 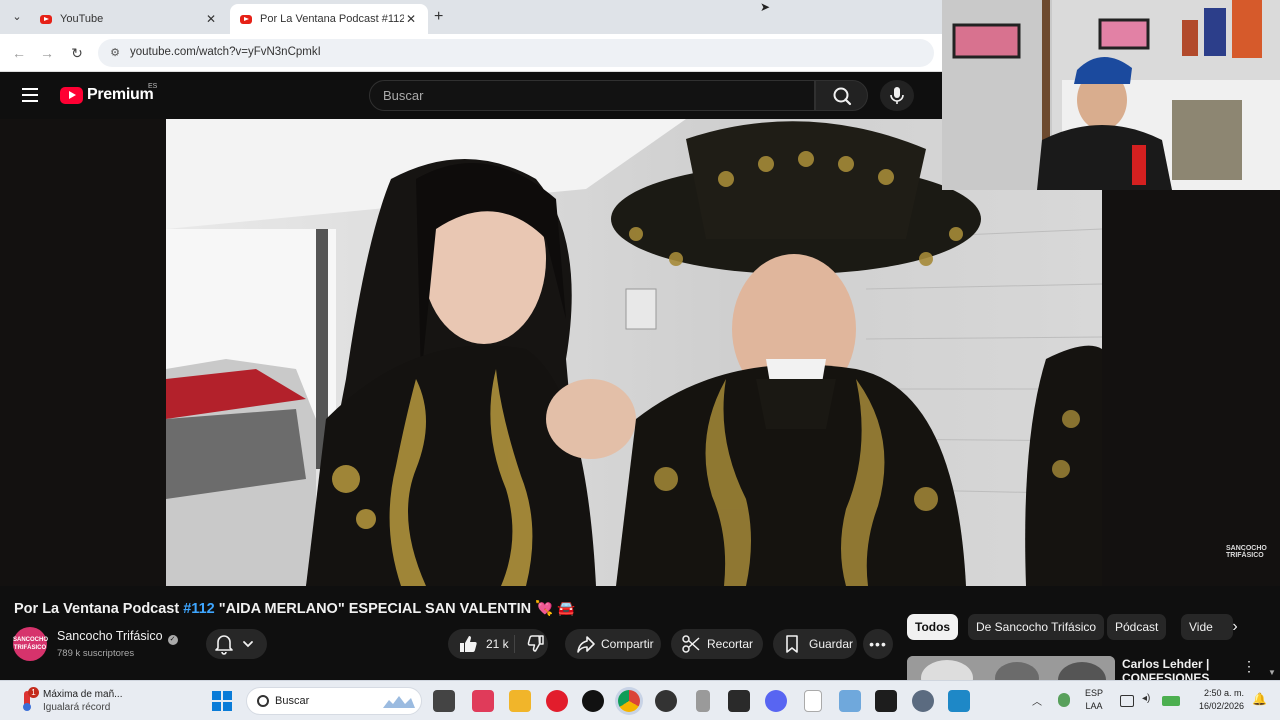 What do you see at coordinates (1094, 706) in the screenshot?
I see `language-line-2: LAA` at bounding box center [1094, 706].